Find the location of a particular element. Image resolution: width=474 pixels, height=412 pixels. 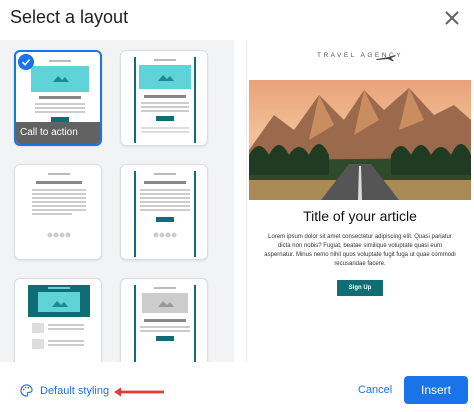

dialog-header: Select a layout is located at coordinates (237, 19).